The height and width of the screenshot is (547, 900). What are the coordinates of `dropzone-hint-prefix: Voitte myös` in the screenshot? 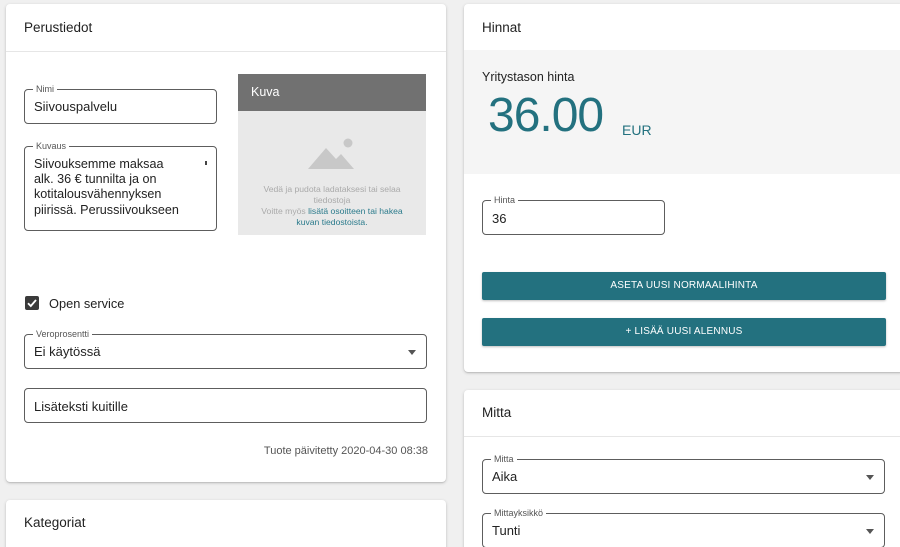 It's located at (285, 211).